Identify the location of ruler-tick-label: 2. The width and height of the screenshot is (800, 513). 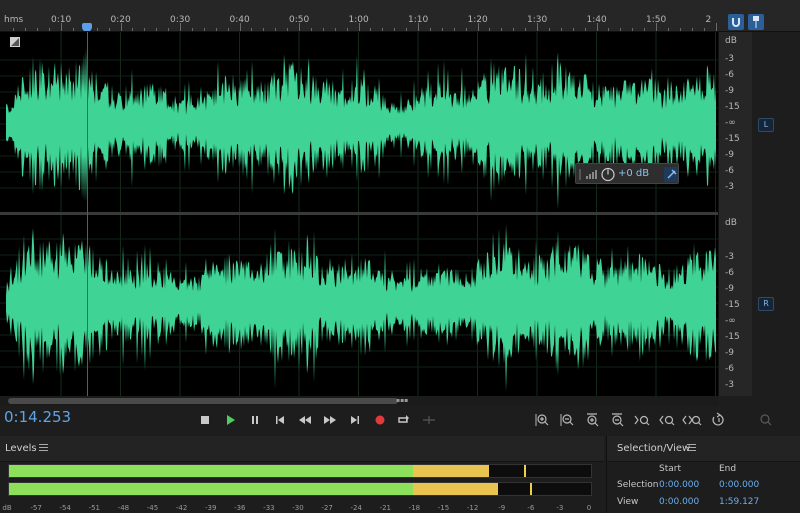
(708, 20).